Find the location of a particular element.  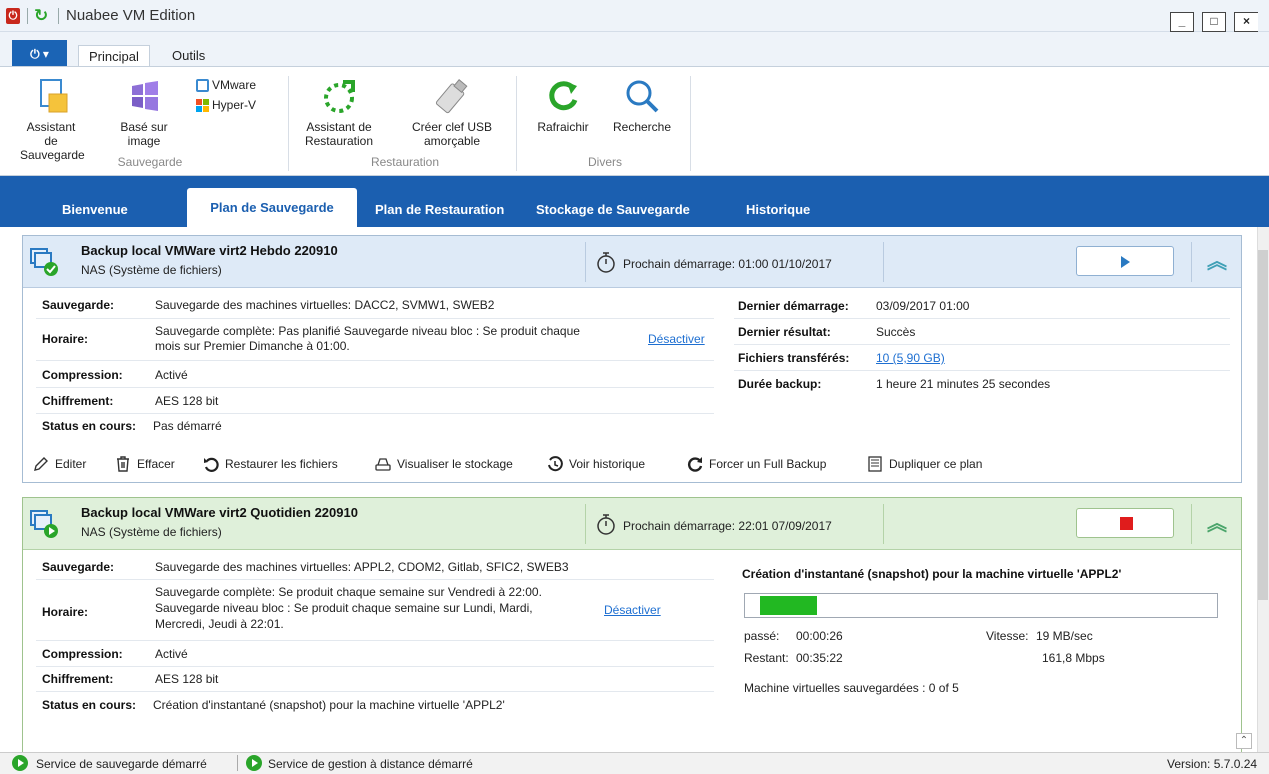

vmware-button: VMware is located at coordinates (226, 85).